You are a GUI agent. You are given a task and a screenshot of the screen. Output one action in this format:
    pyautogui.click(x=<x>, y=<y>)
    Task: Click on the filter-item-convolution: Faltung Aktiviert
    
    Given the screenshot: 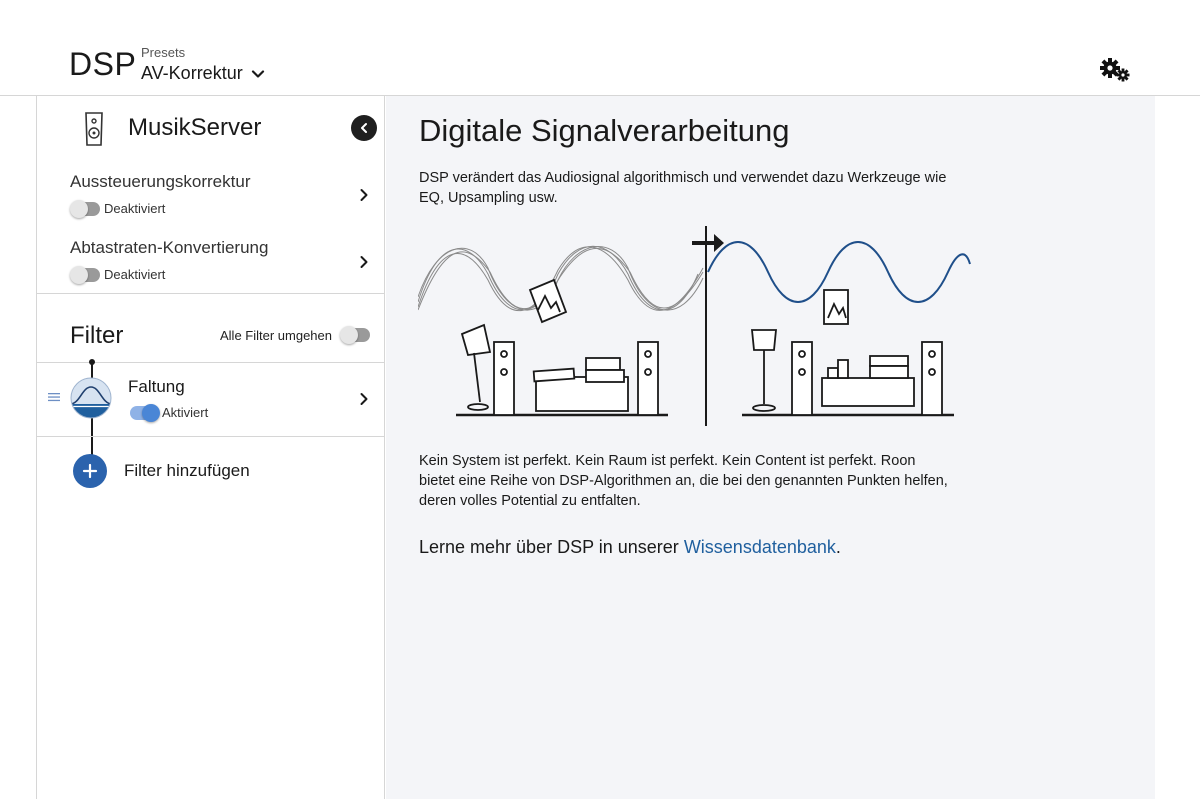 What is the action you would take?
    pyautogui.click(x=210, y=399)
    